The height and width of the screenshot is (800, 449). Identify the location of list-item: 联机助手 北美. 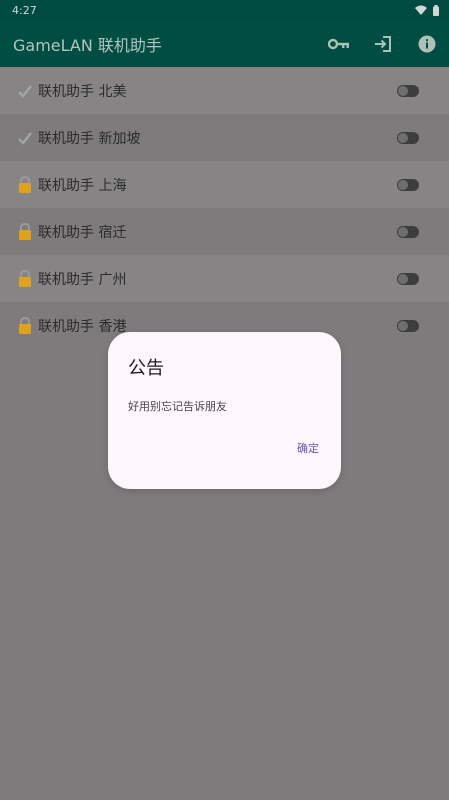
(224, 90).